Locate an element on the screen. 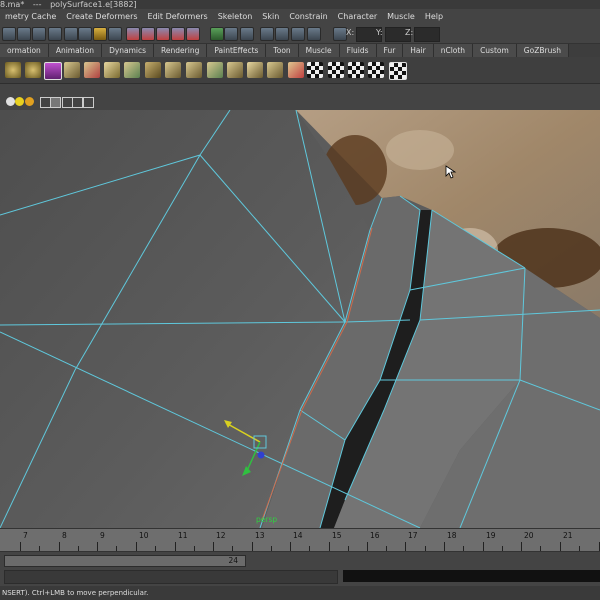 This screenshot has height=600, width=600. lock-selection-icon is located at coordinates (100, 34).